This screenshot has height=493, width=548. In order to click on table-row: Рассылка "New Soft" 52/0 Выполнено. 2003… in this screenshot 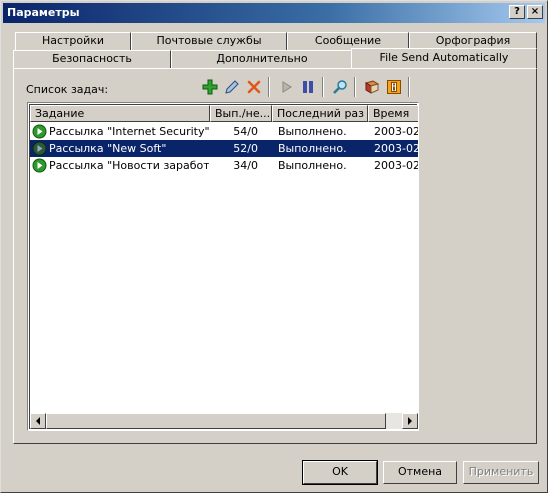, I will do `click(224, 148)`.